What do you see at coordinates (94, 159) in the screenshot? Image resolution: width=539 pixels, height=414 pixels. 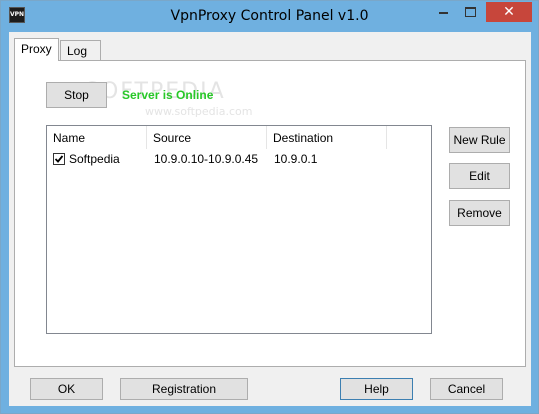 I see `rule-name-cell: Softpedia` at bounding box center [94, 159].